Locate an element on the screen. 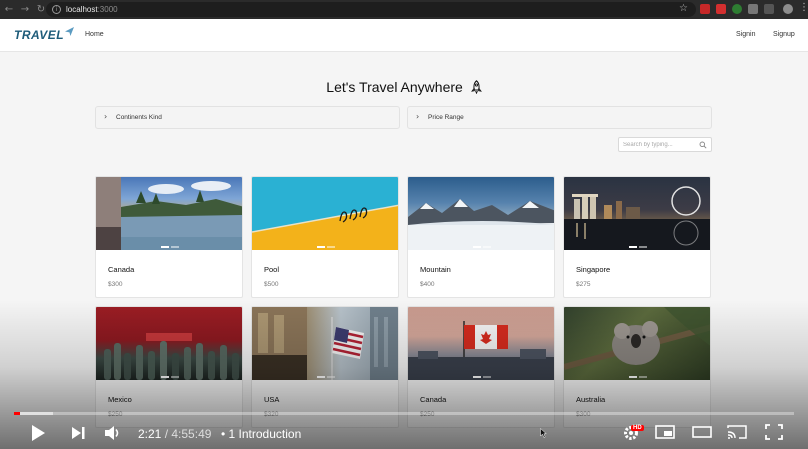 The image size is (808, 449). video-time: 2:21 / 4:55:49 is located at coordinates (174, 434).